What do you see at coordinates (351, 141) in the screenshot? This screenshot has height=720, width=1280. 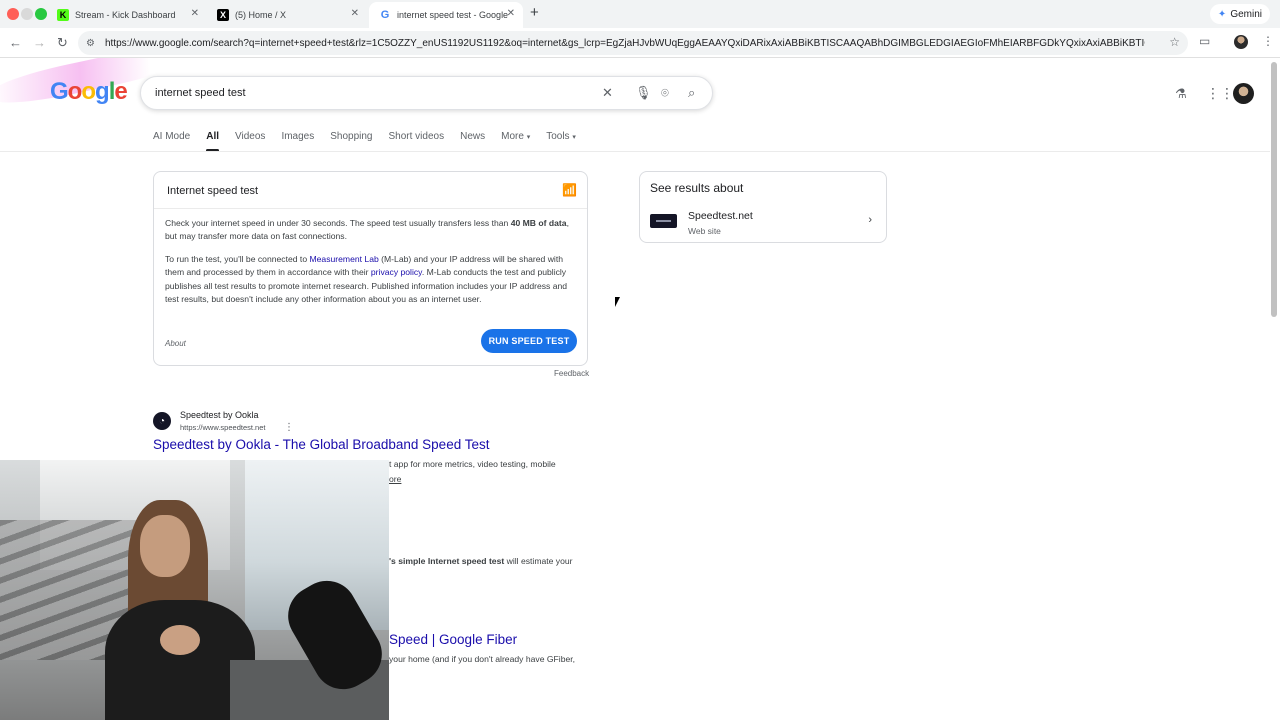 I see `tab-shopping: Shopping` at bounding box center [351, 141].